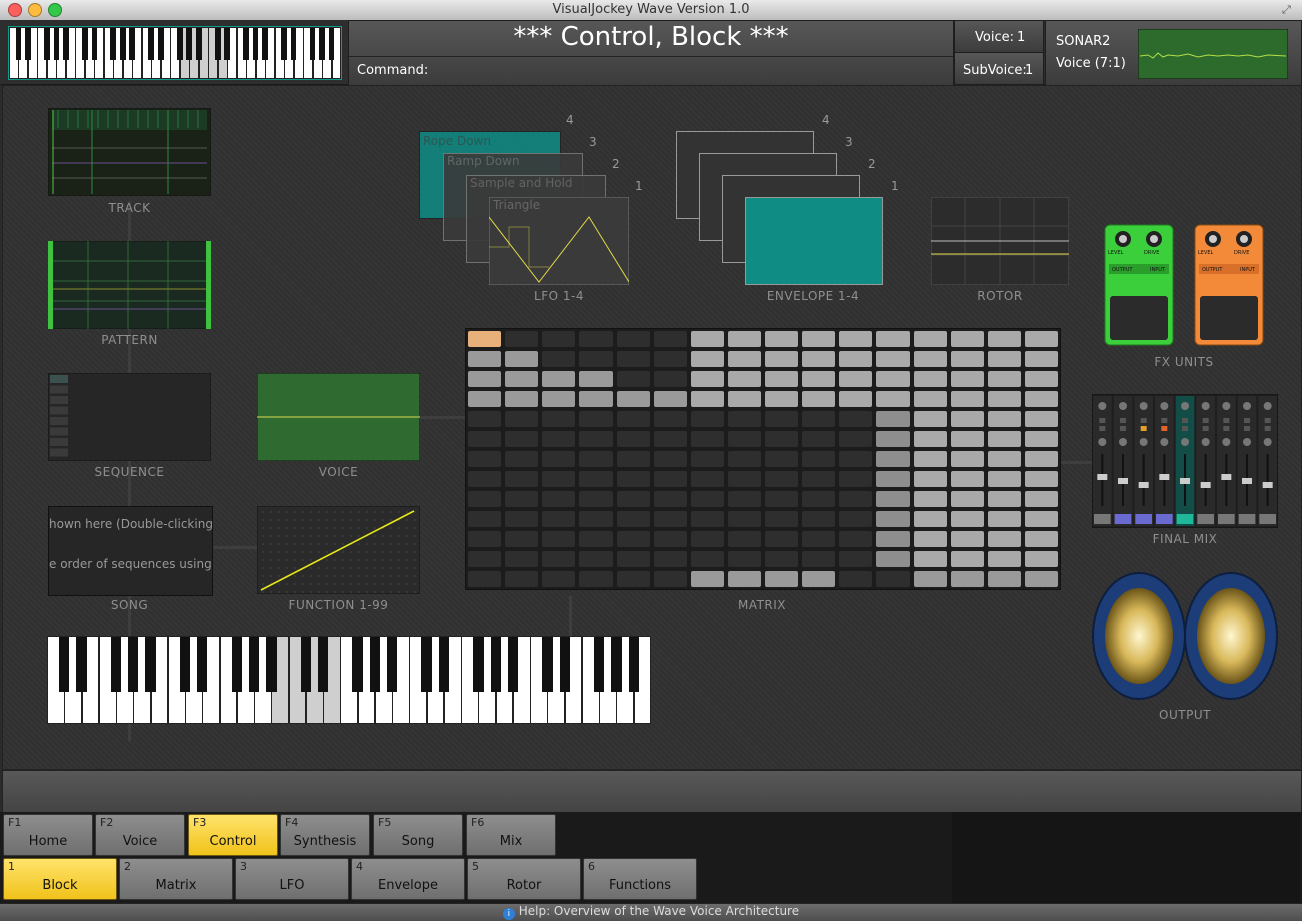 The height and width of the screenshot is (921, 1302). Describe the element at coordinates (129, 285) in the screenshot. I see `pattern-panel` at that location.